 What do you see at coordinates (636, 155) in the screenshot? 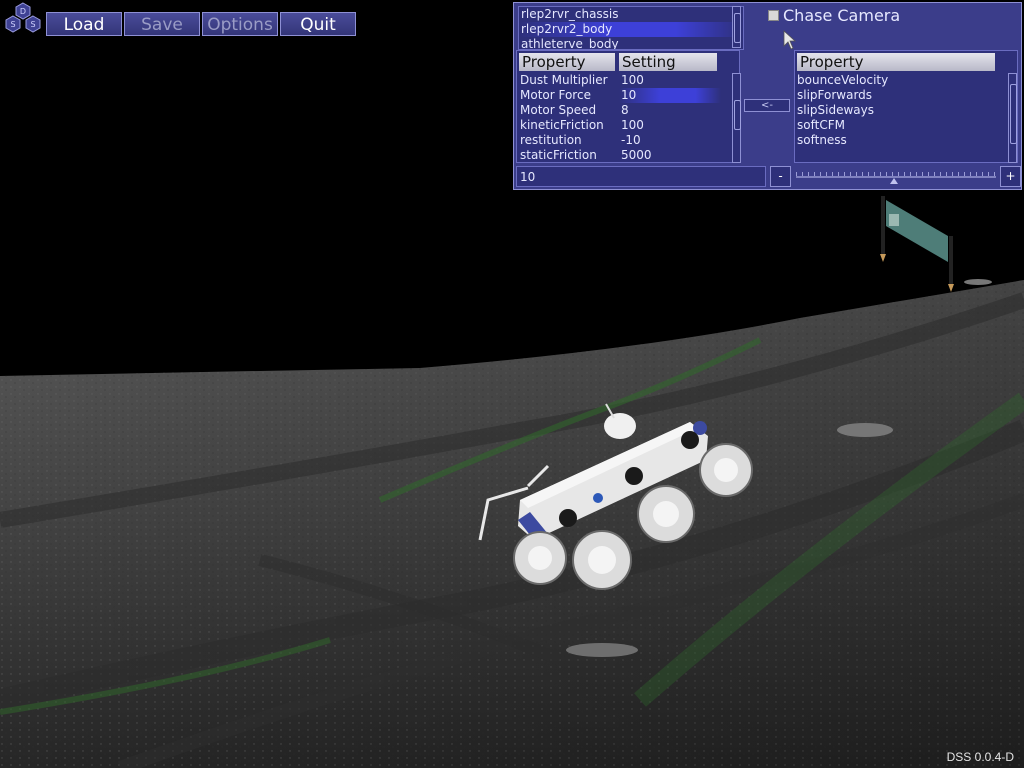
I see `setting-value: 5000` at bounding box center [636, 155].